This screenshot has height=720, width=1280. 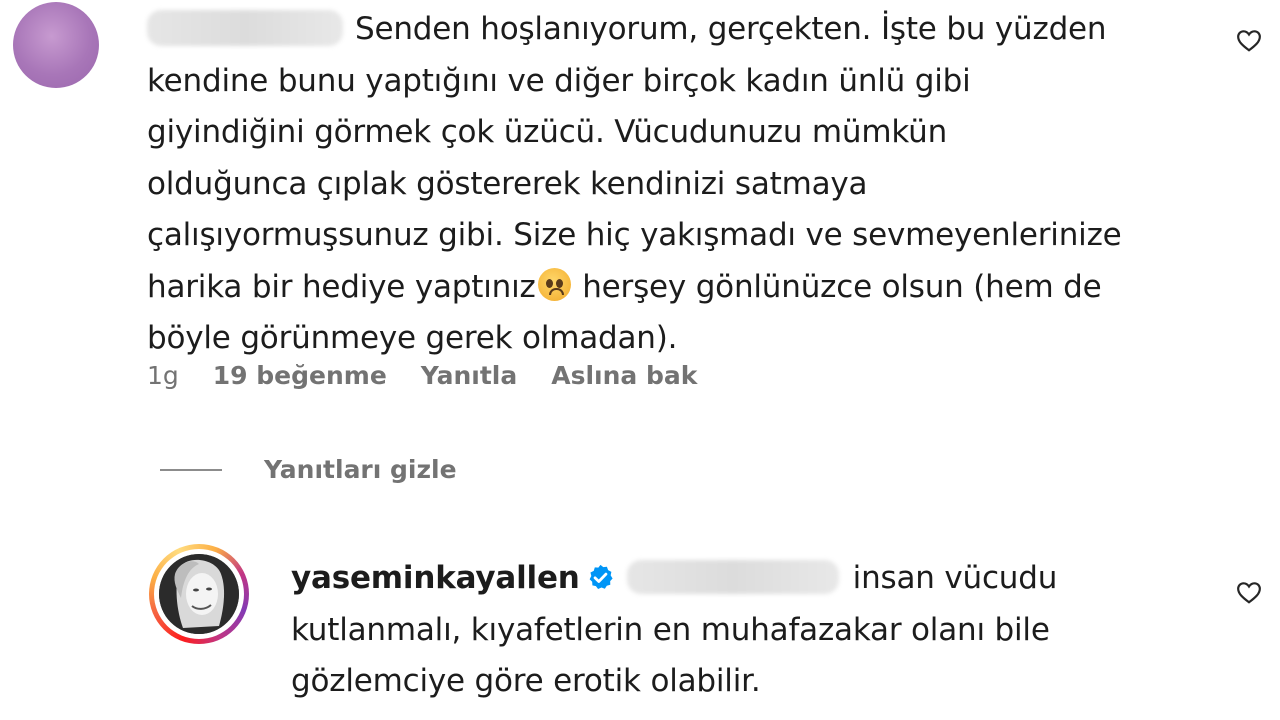 What do you see at coordinates (955, 578) in the screenshot?
I see `reply-text-line: insan vücudu` at bounding box center [955, 578].